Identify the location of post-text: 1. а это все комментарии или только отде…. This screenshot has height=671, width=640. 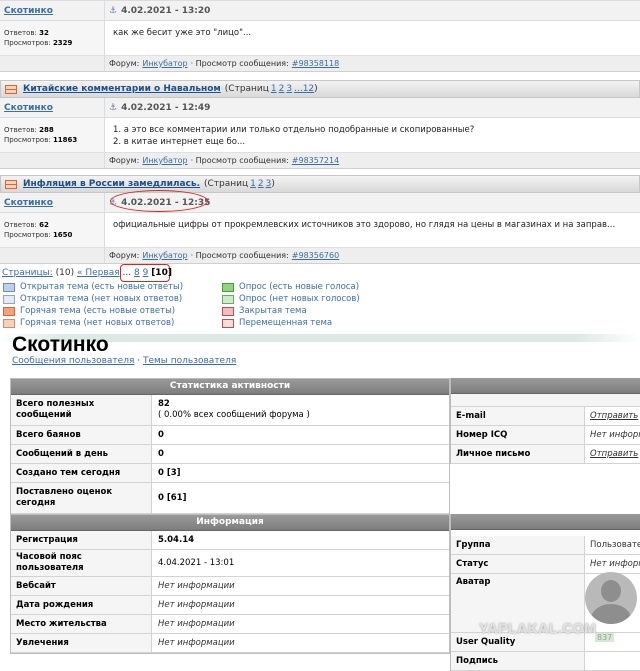
(294, 136).